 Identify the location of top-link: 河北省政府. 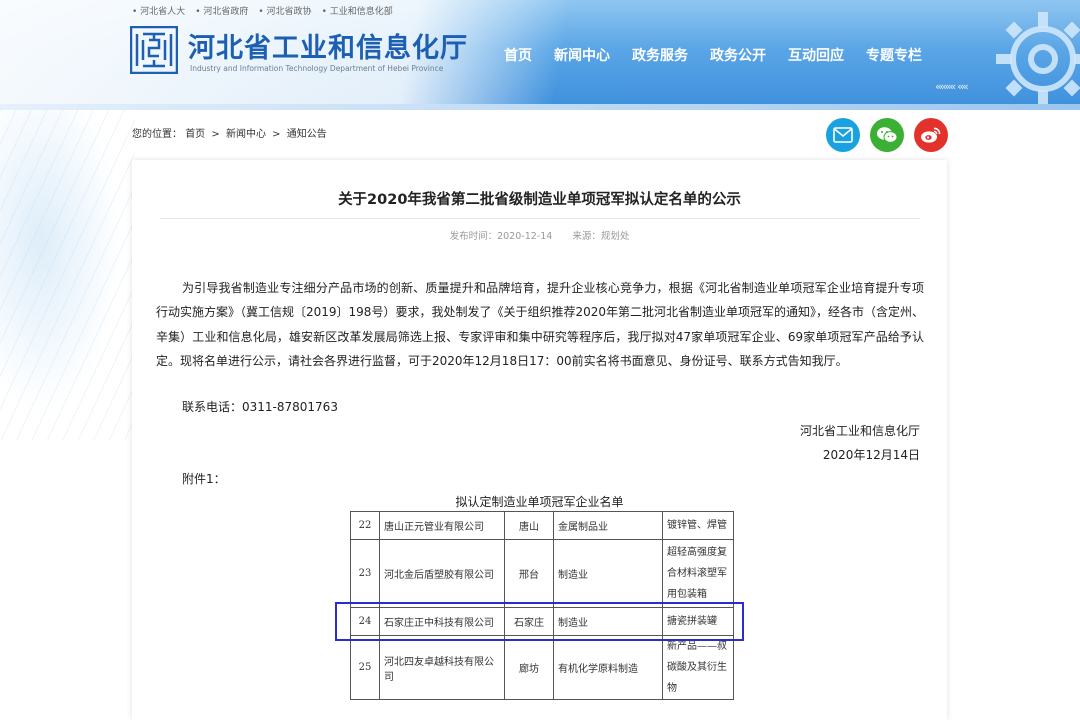
(221, 10).